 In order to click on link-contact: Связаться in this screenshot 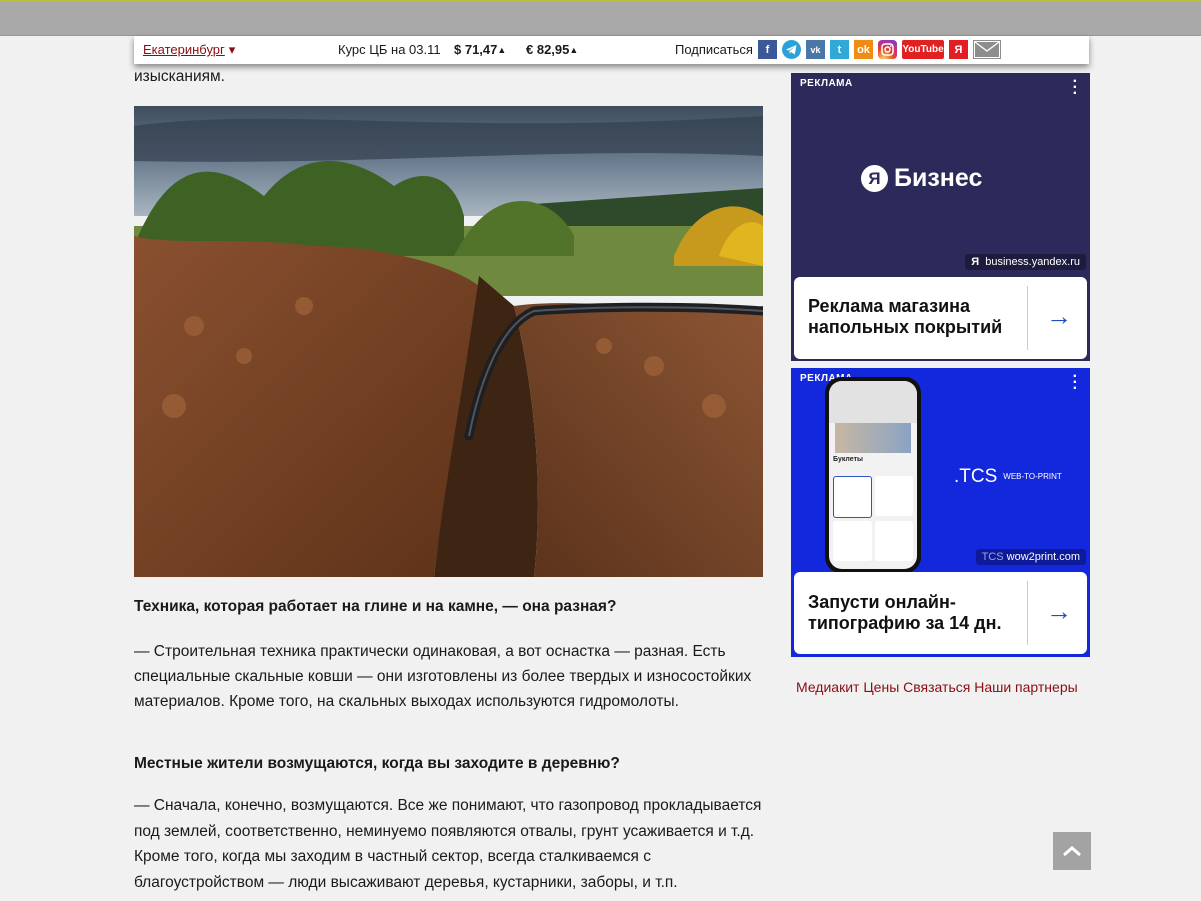, I will do `click(936, 687)`.